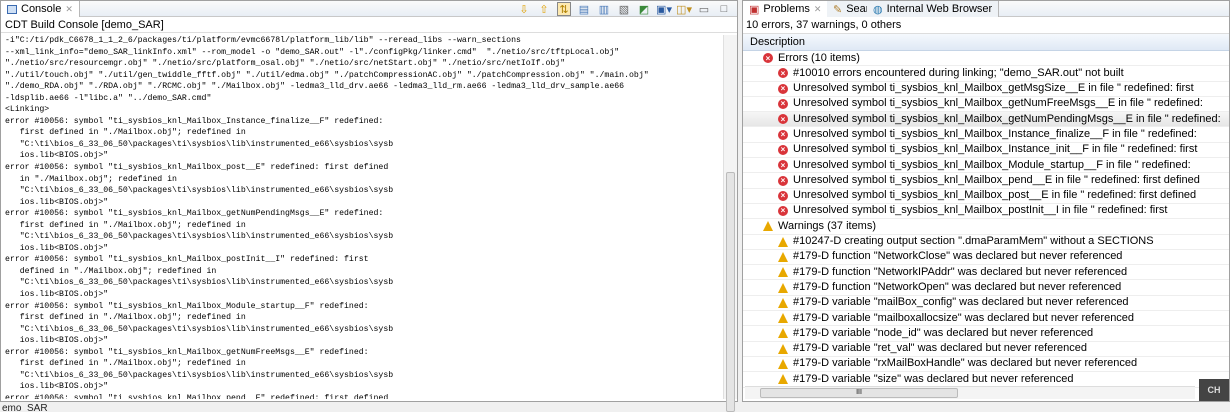 The width and height of the screenshot is (1230, 412). What do you see at coordinates (111, 271) in the screenshot?
I see `console-line: defined in "./Mailbox.obj"; redefined in` at bounding box center [111, 271].